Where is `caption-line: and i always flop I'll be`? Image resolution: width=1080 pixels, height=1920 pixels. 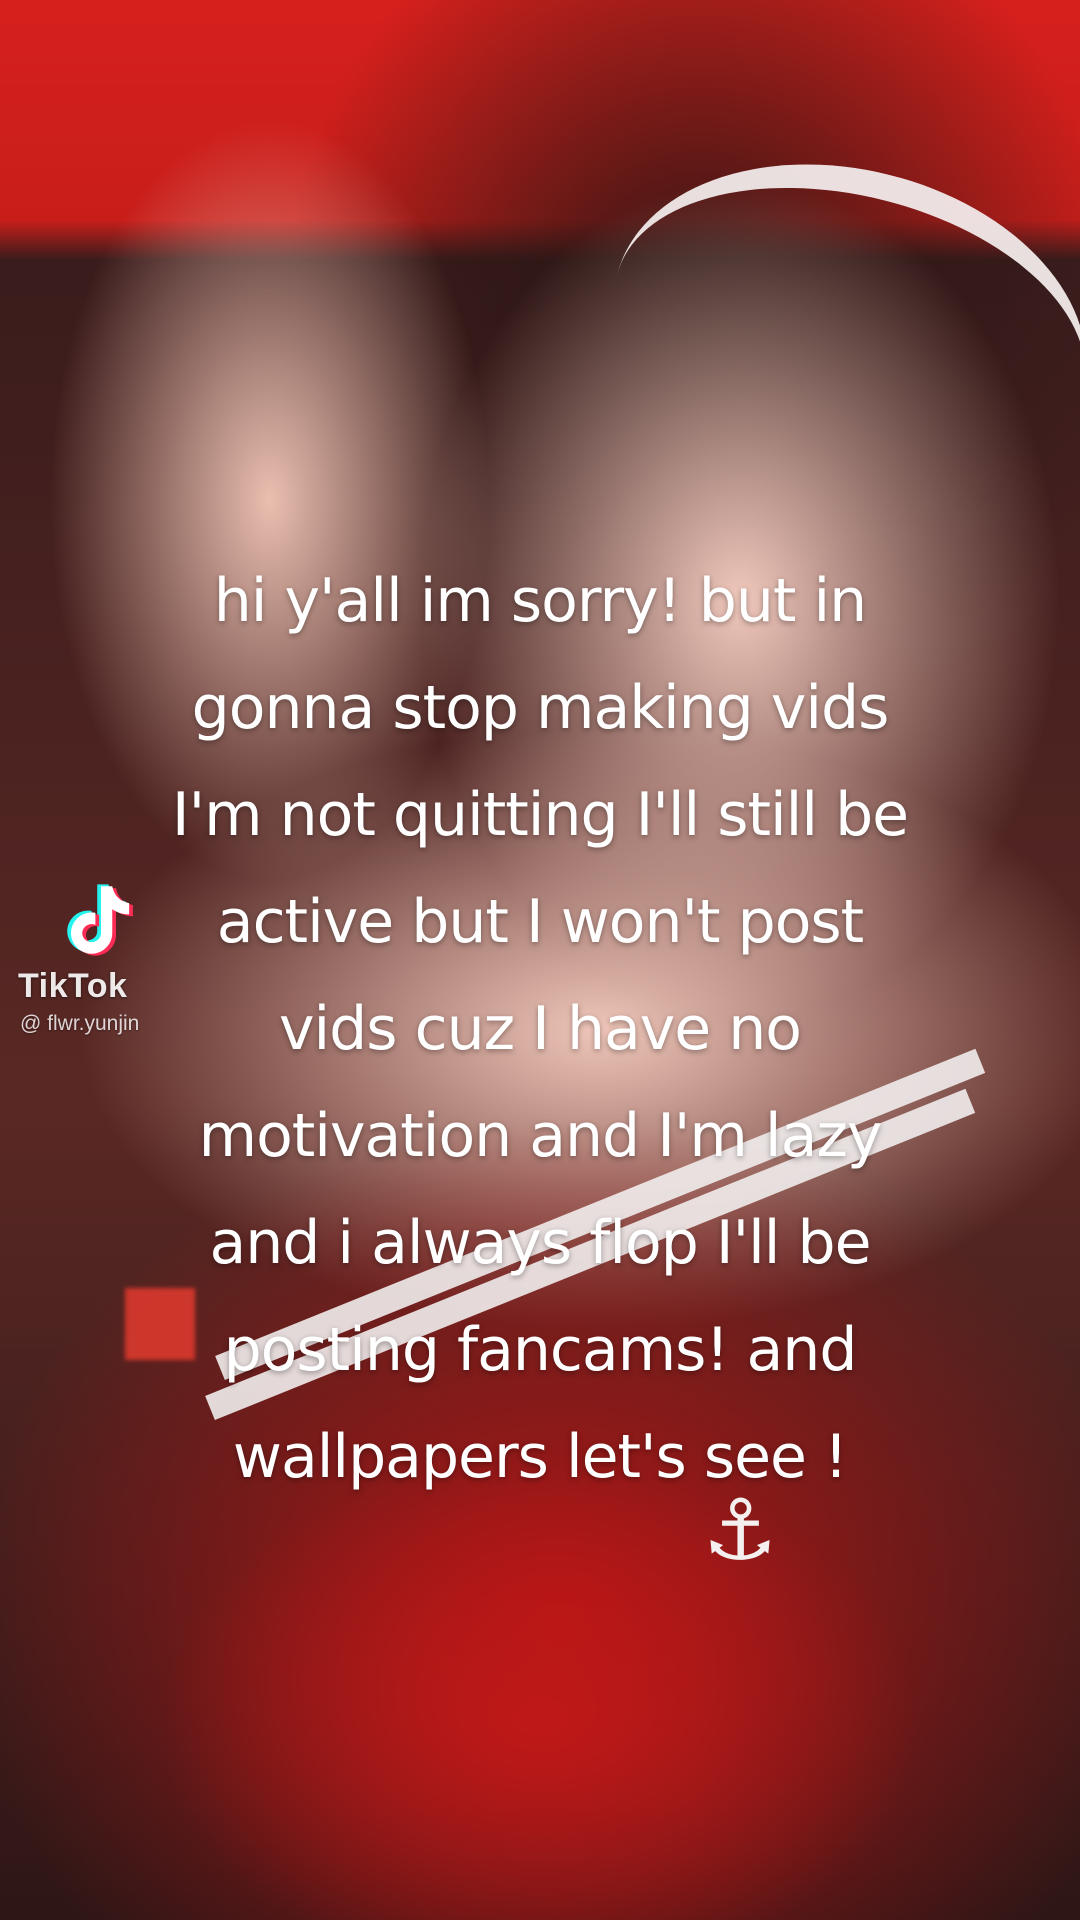
caption-line: and i always flop I'll be is located at coordinates (540, 1243).